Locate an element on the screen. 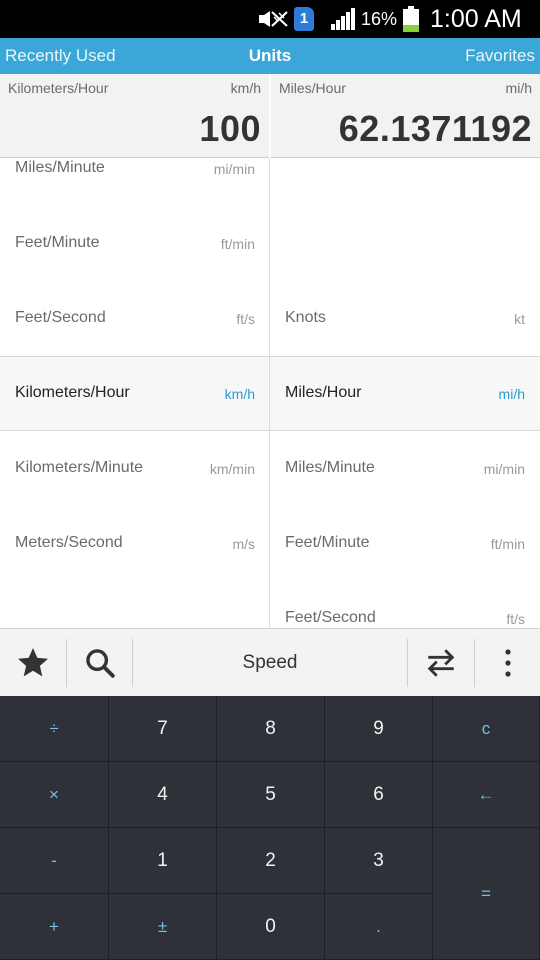 The height and width of the screenshot is (960, 540). sim-label: 1 is located at coordinates (304, 19).